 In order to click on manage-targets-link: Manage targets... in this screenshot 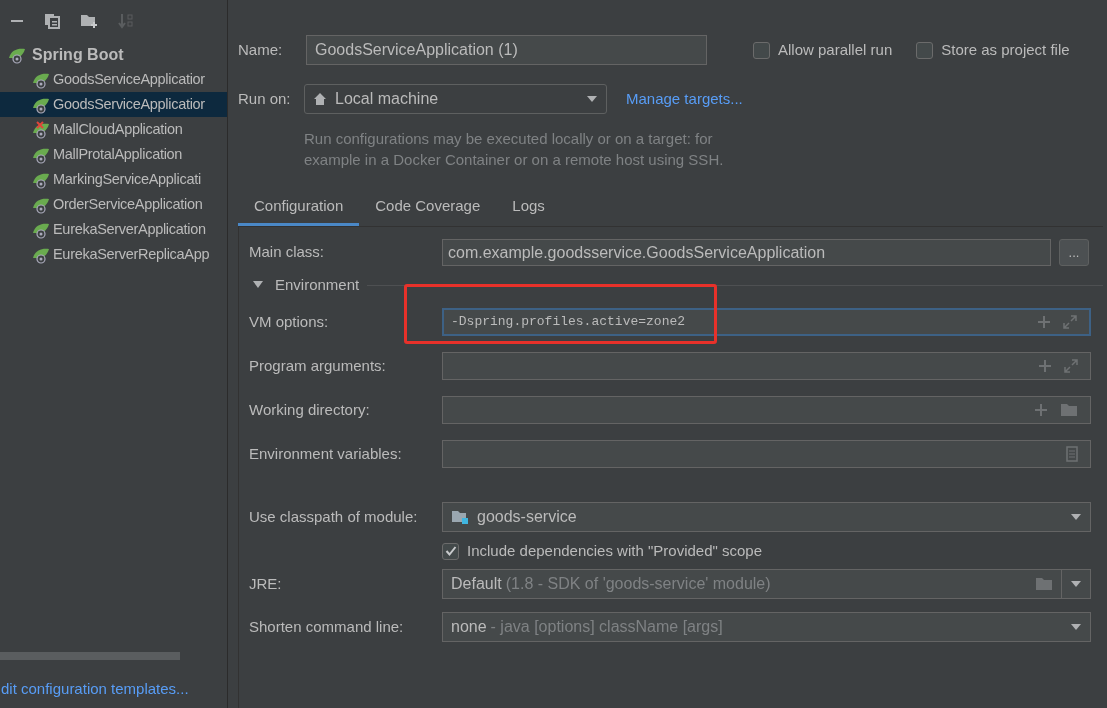, I will do `click(684, 99)`.